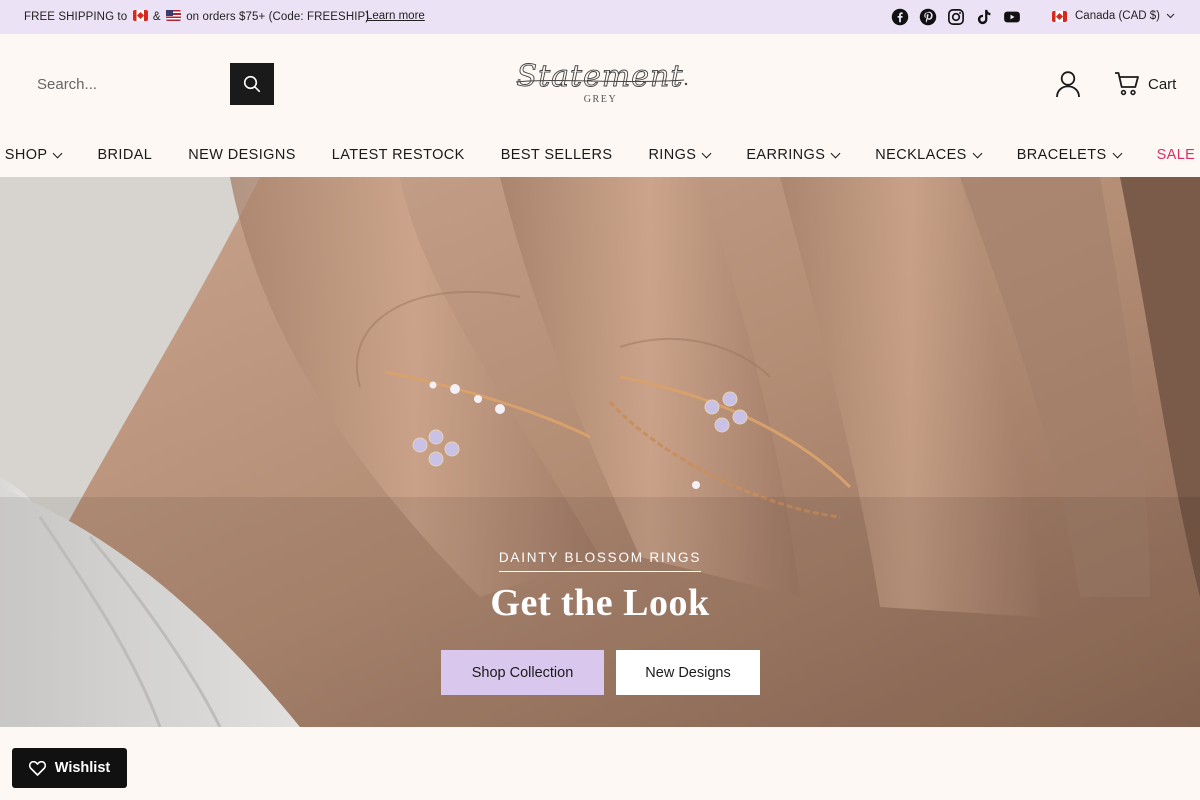 This screenshot has height=800, width=1200. Describe the element at coordinates (921, 155) in the screenshot. I see `nav-item-label: NECKLACES` at that location.